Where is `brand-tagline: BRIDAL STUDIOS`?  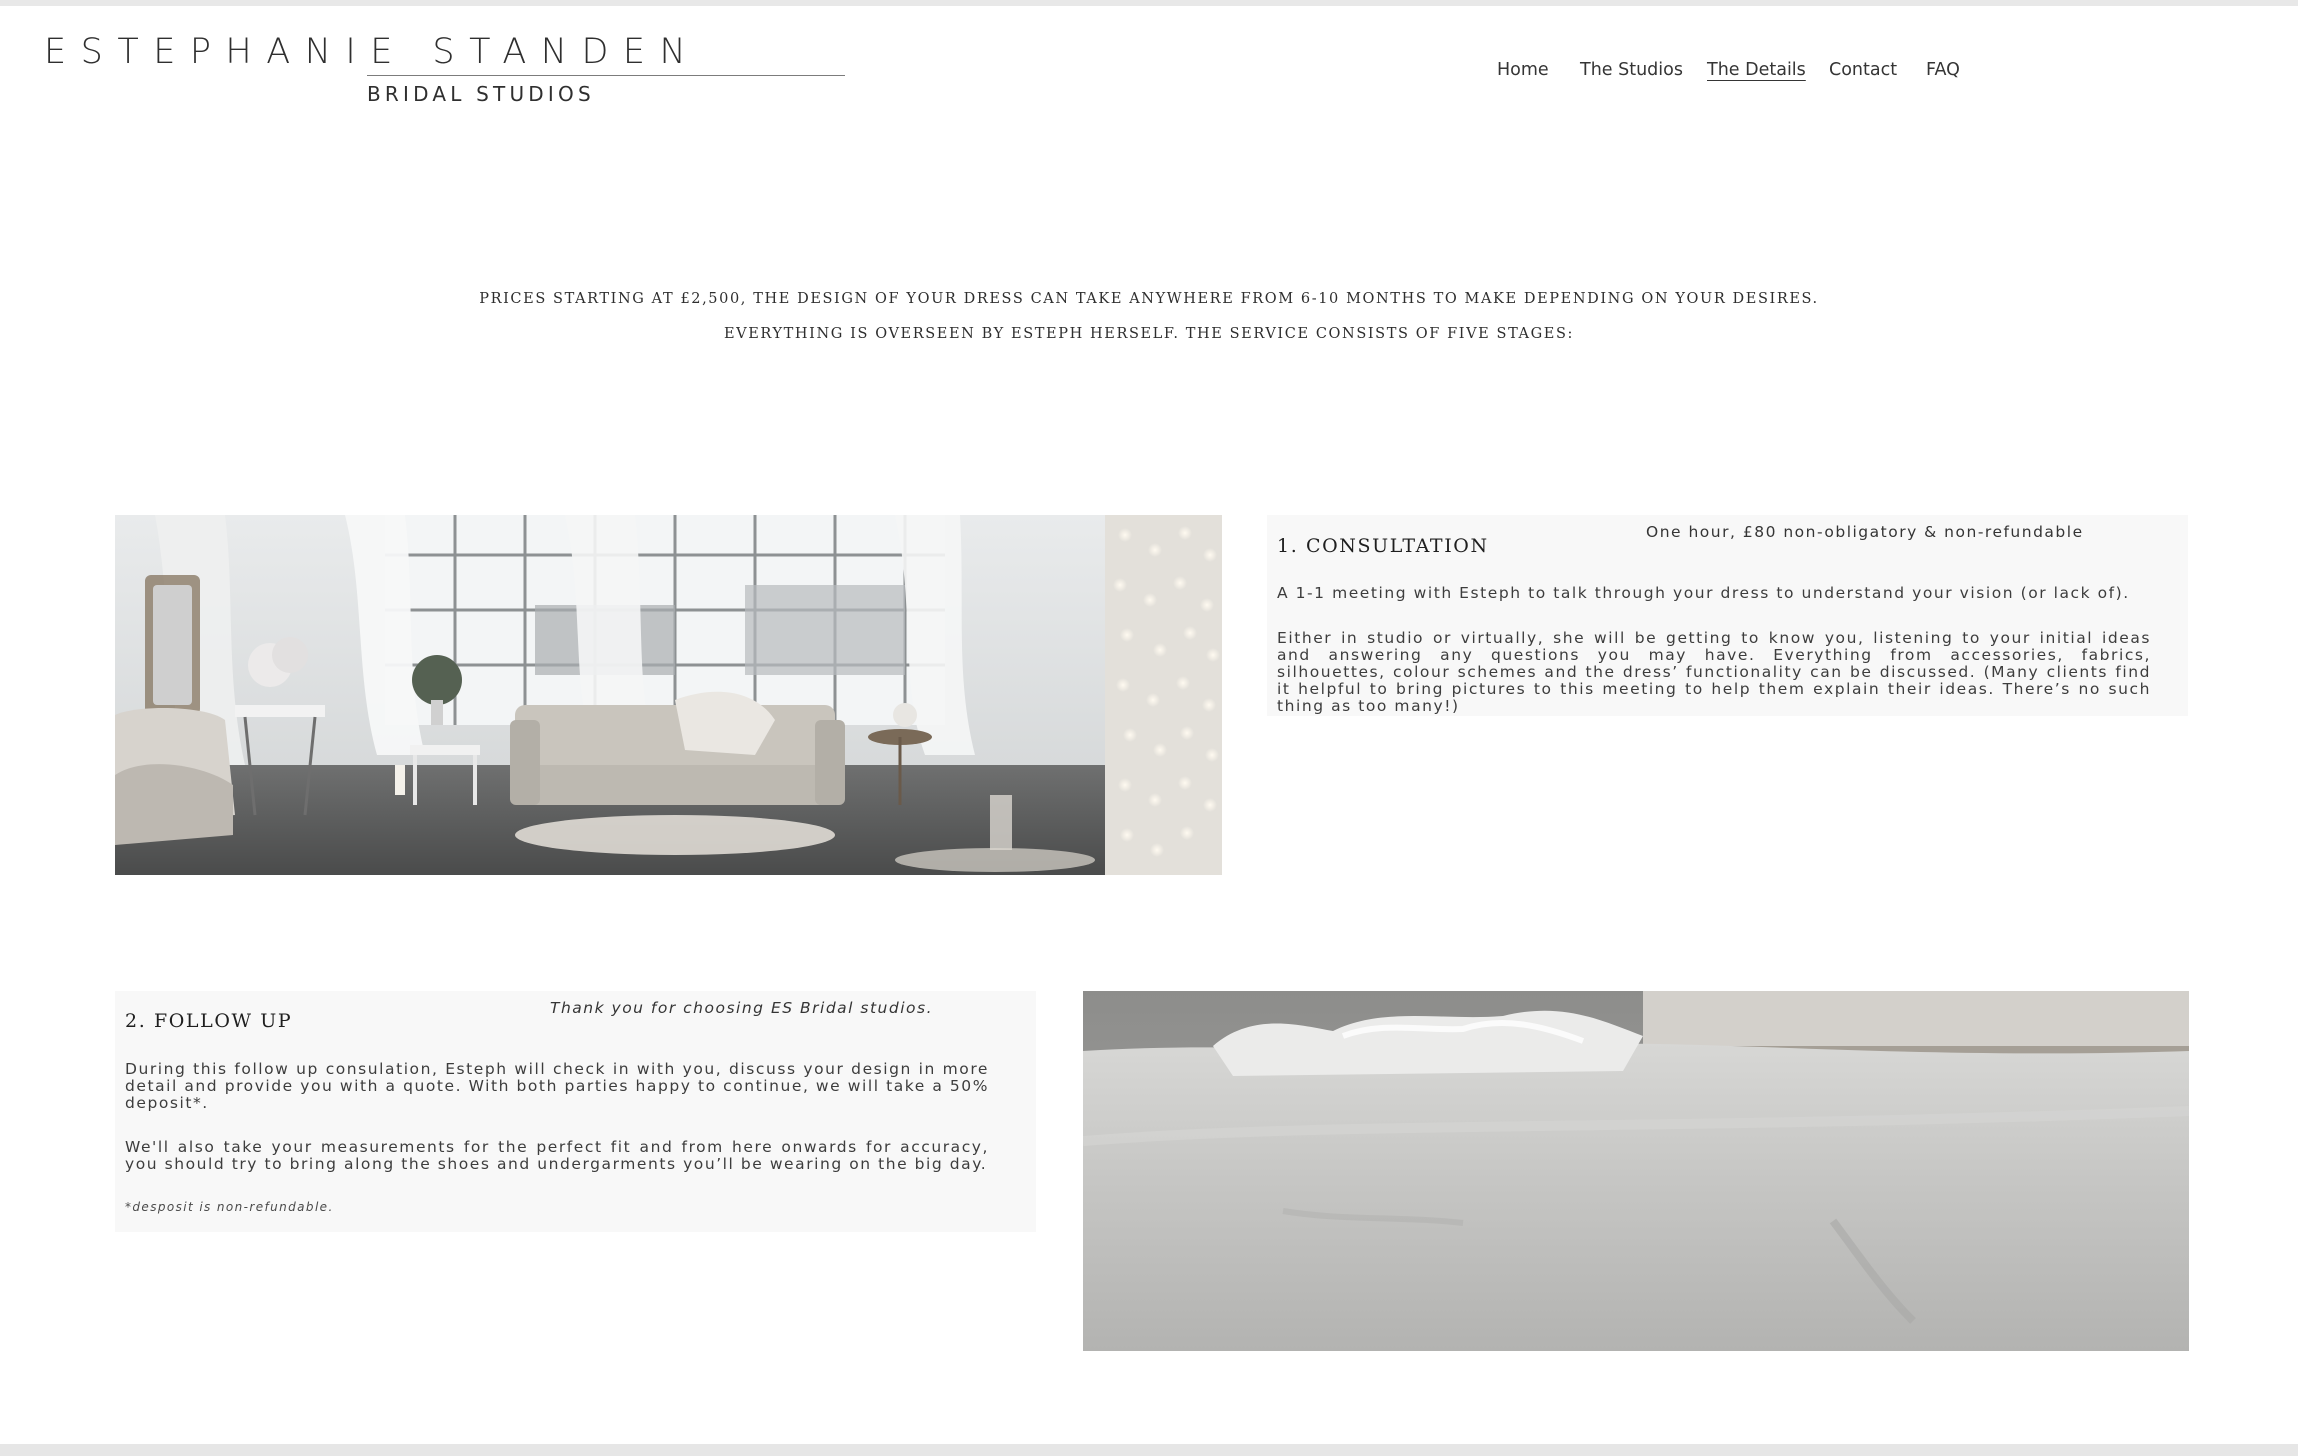 brand-tagline: BRIDAL STUDIOS is located at coordinates (481, 94).